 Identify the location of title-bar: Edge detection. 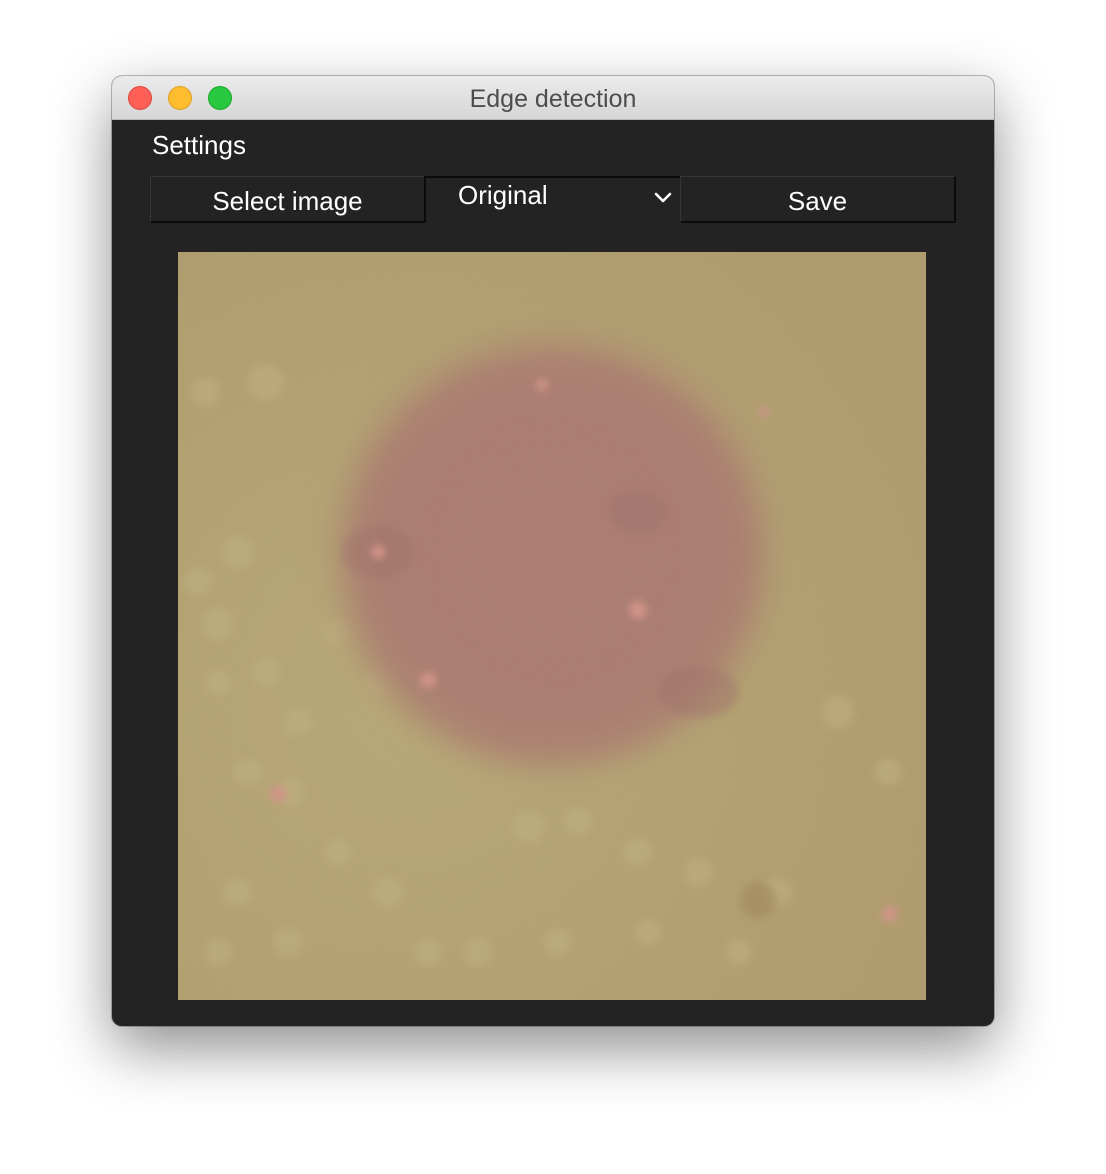
(553, 98).